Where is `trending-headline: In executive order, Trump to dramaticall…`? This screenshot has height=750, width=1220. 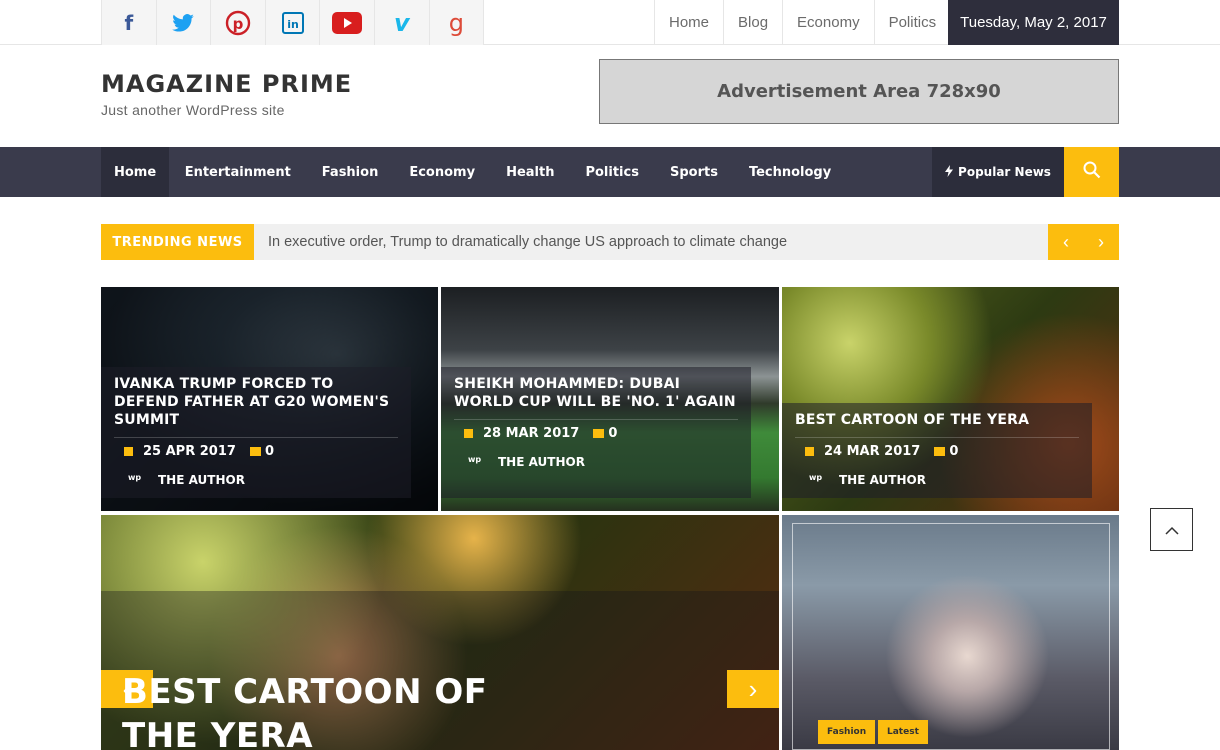
trending-headline: In executive order, Trump to dramaticall… is located at coordinates (527, 242).